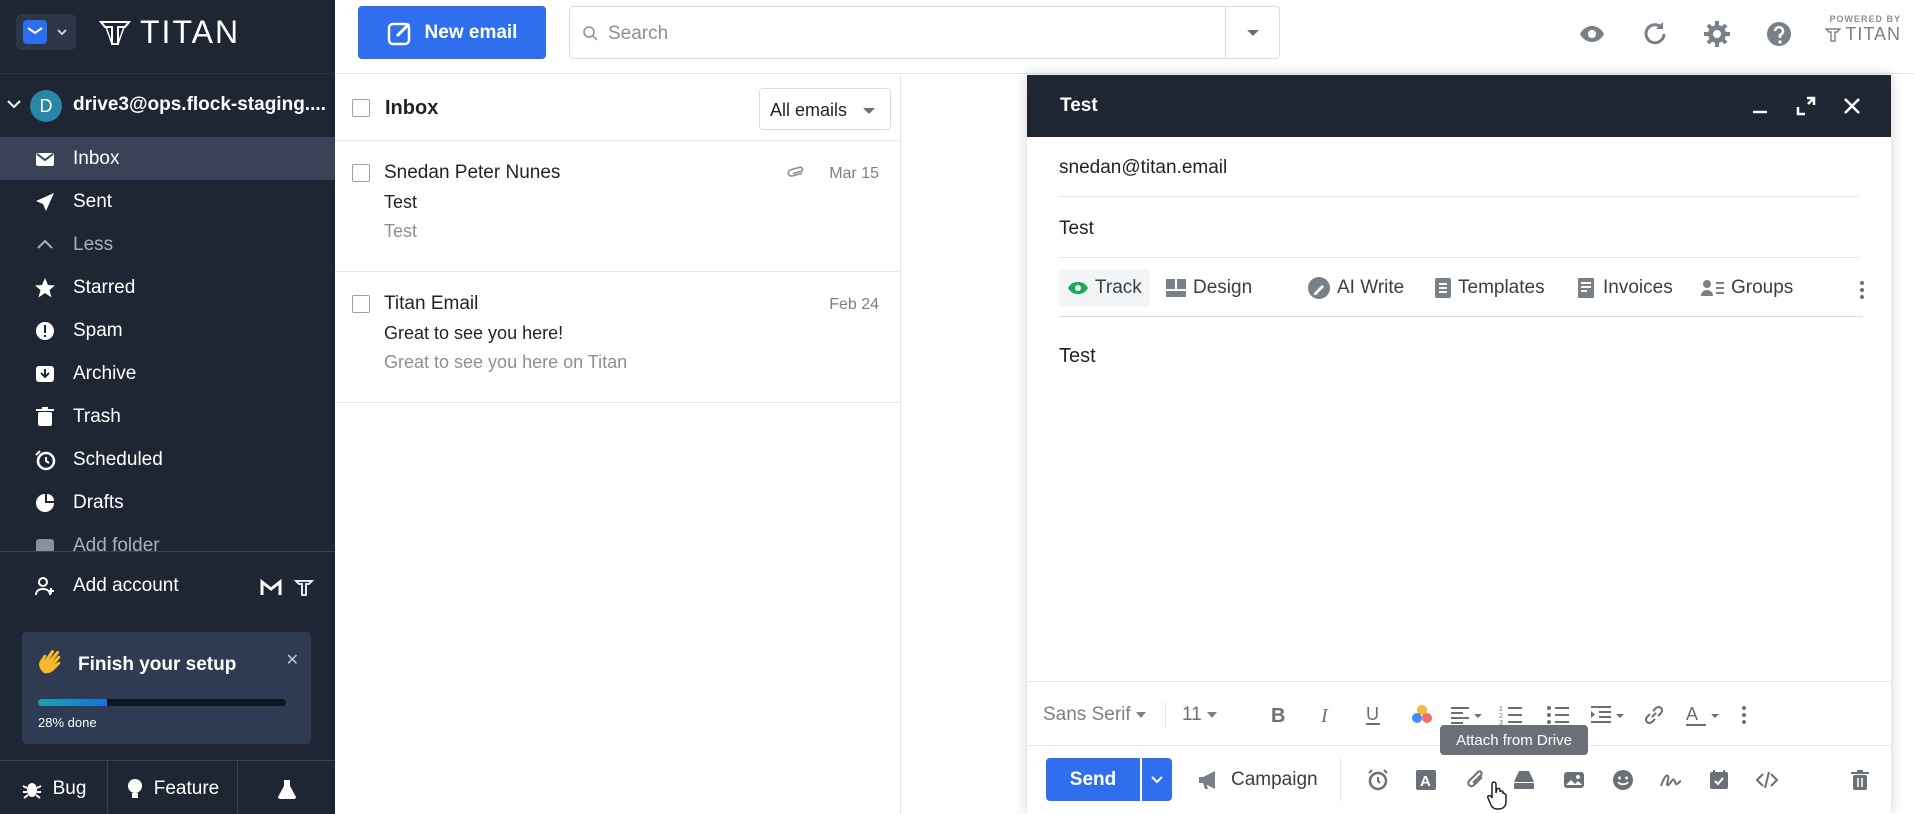 This screenshot has width=1914, height=814. I want to click on sidebar-item-inbox: Inbox, so click(167, 158).